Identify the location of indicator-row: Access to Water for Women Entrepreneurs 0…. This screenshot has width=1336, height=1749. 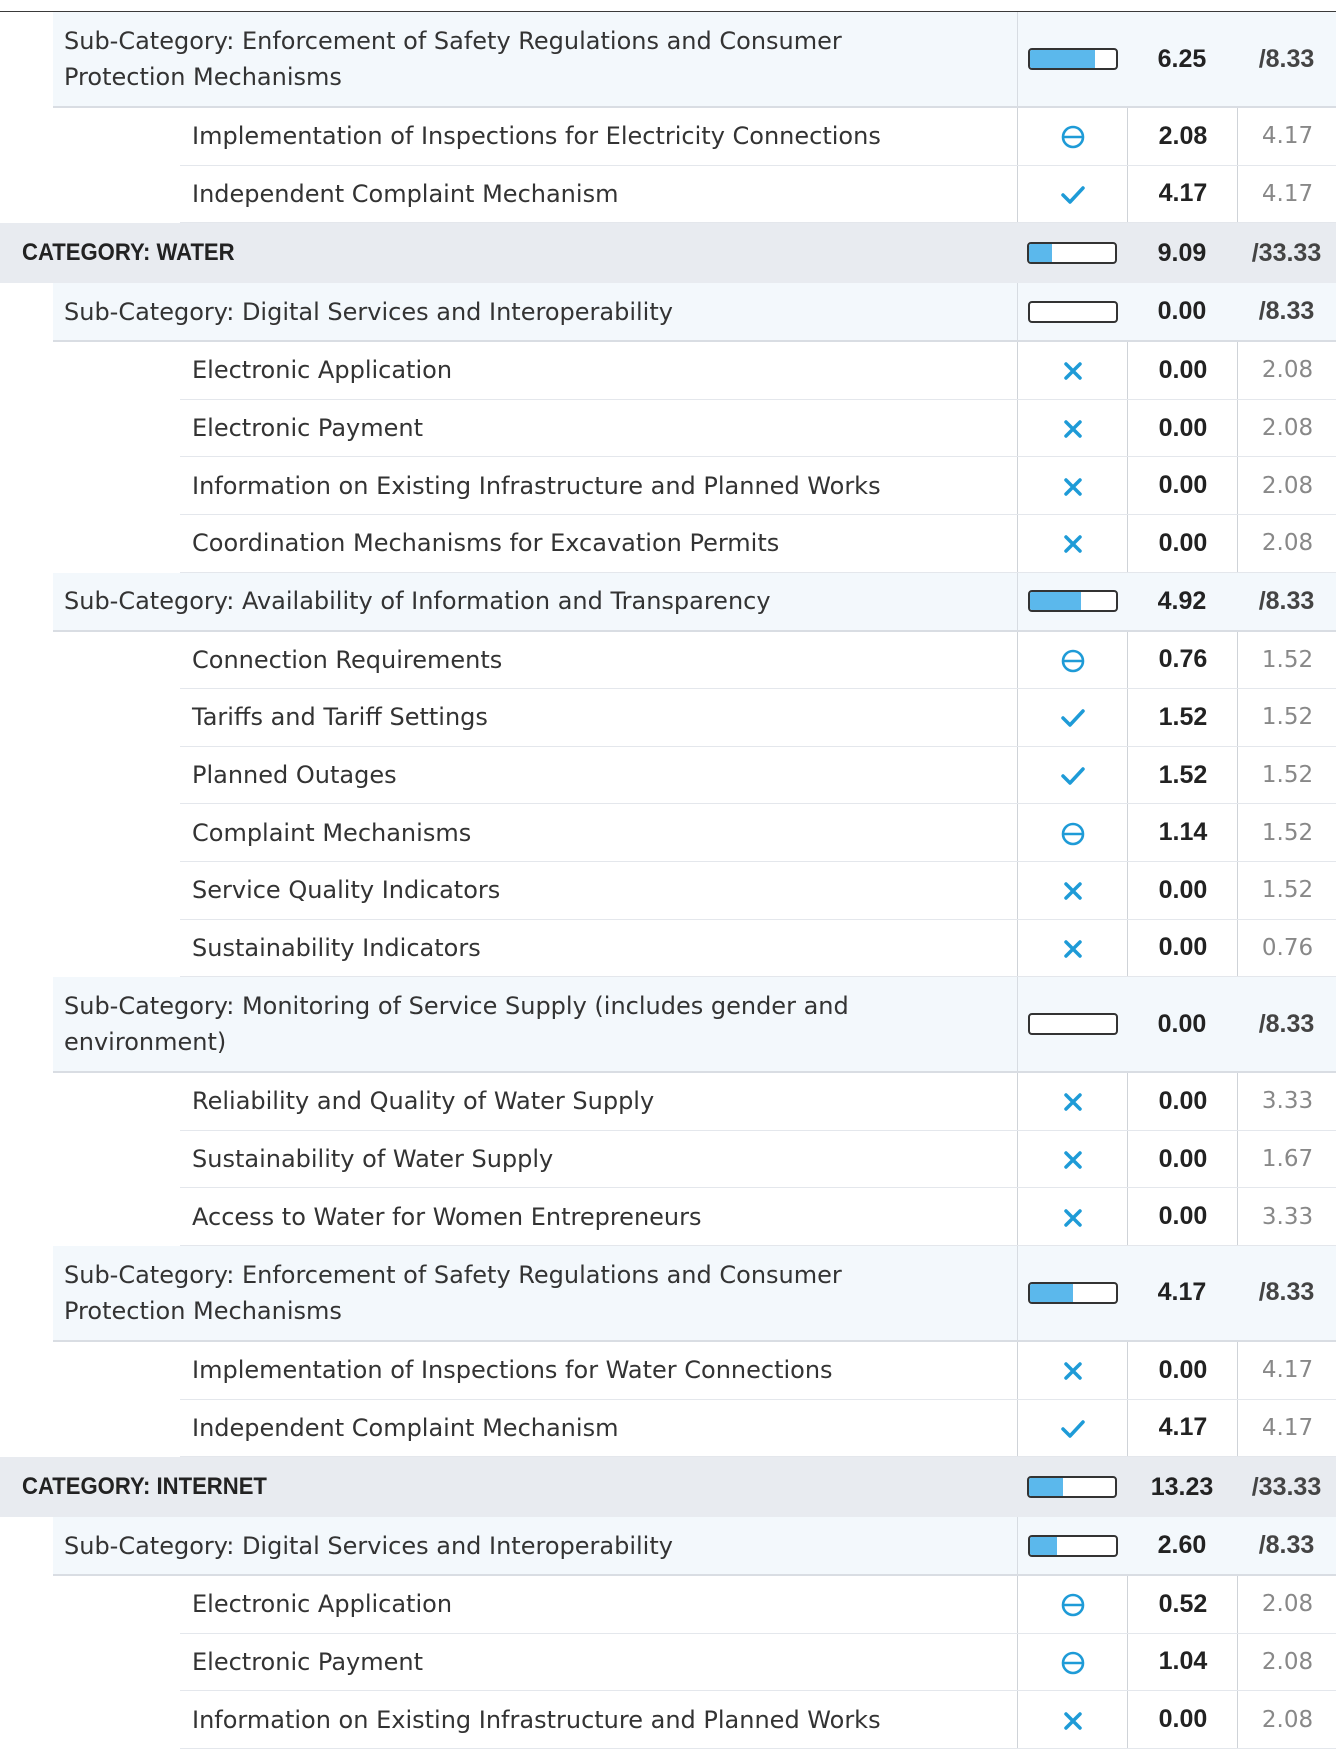
(758, 1217).